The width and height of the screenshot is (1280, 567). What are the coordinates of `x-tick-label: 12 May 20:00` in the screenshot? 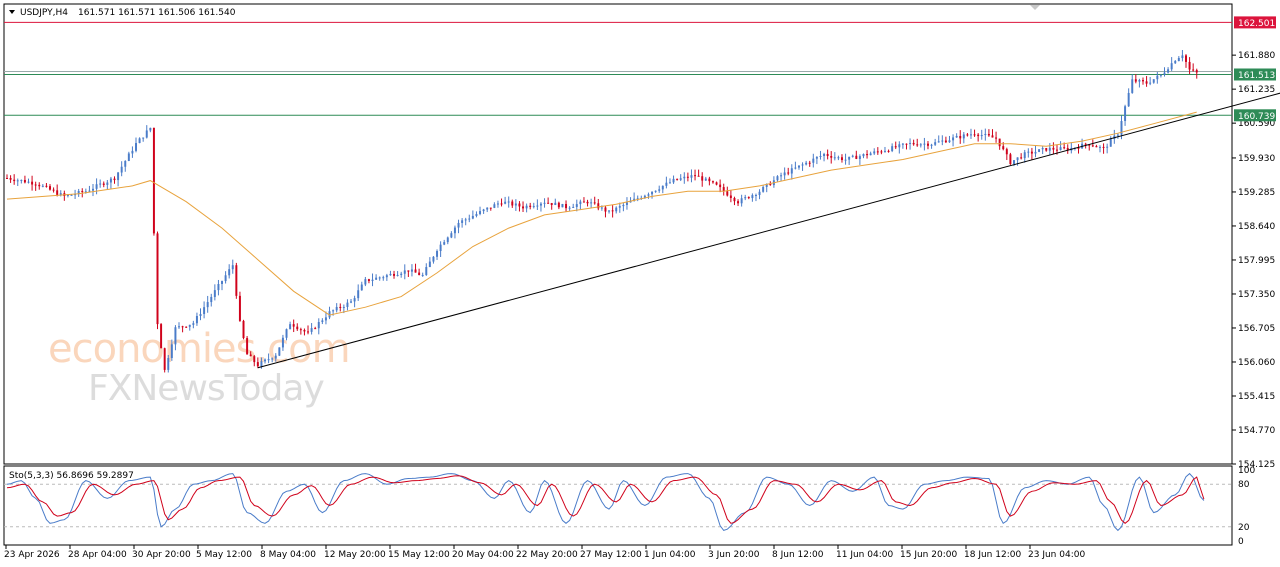 It's located at (355, 555).